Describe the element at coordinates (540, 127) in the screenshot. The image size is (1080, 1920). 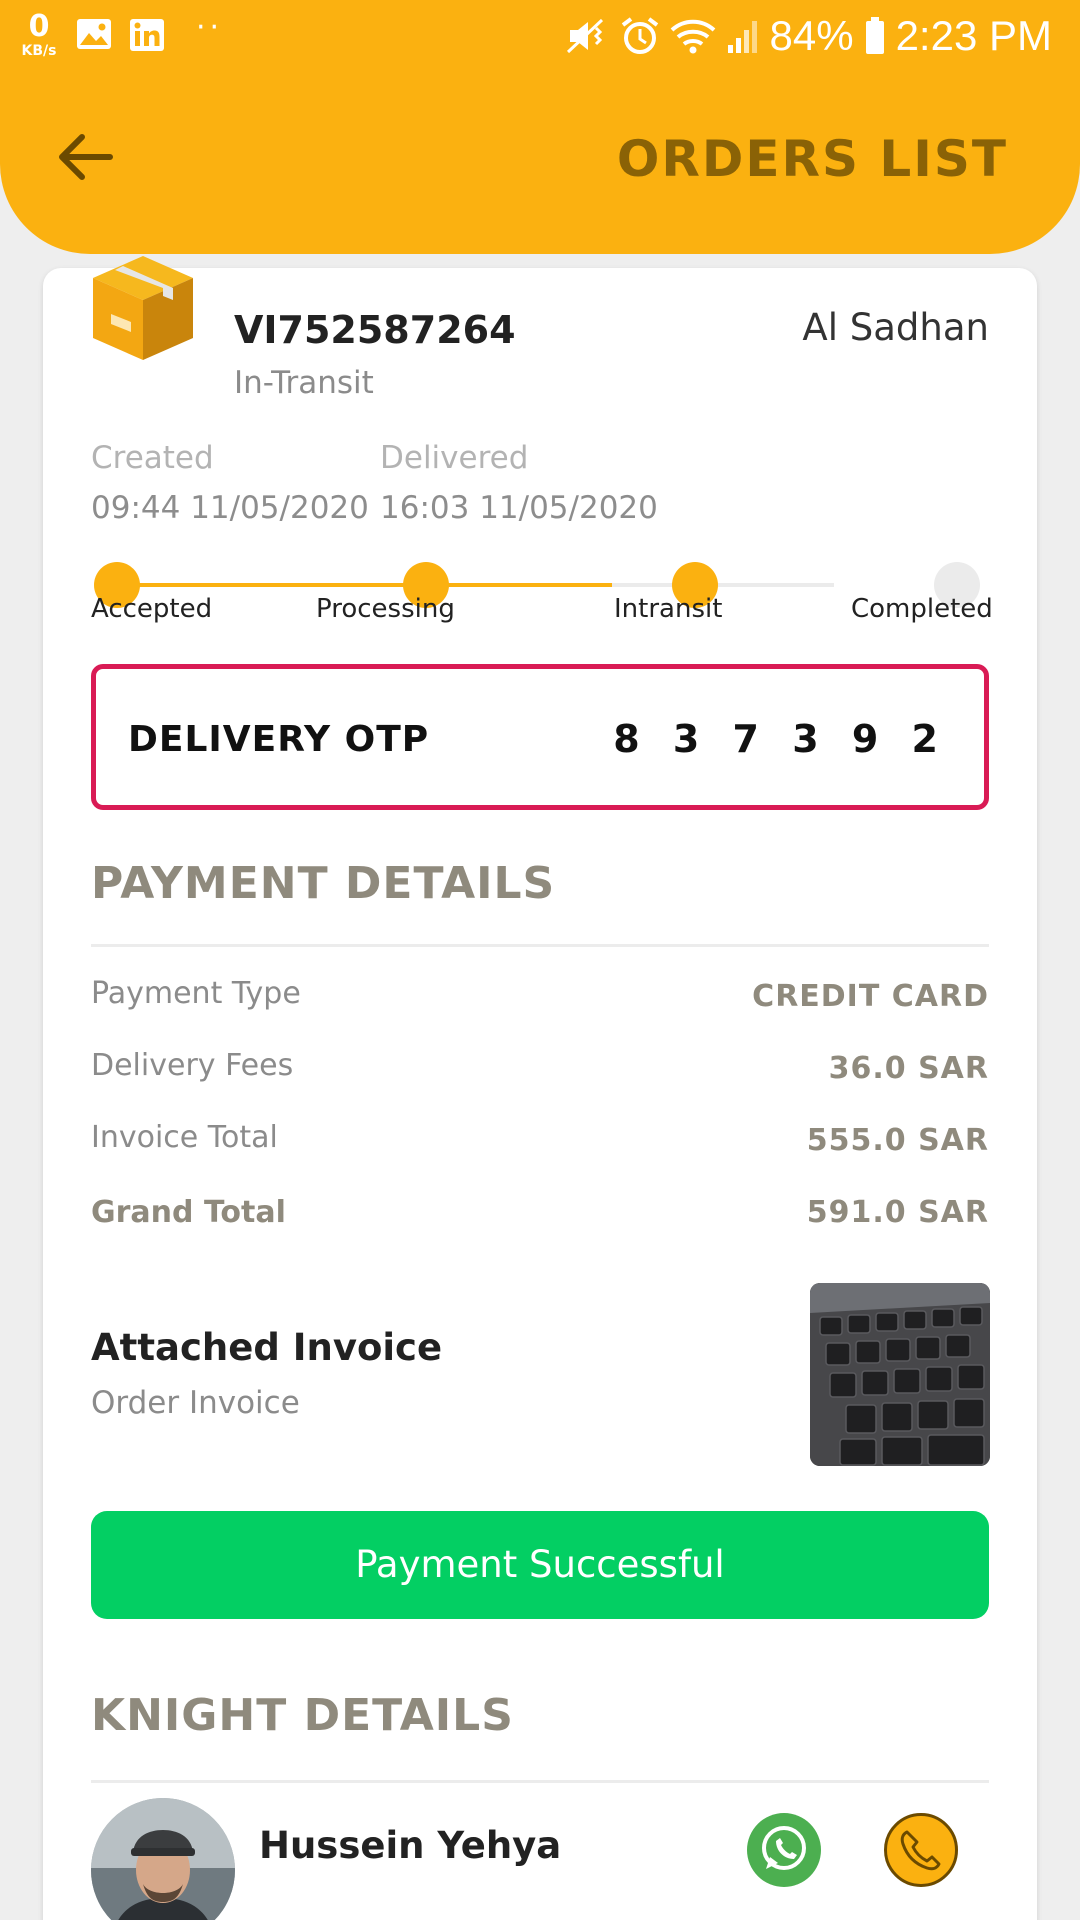
I see `app-header: 0 KB/s ·· 84% 2:23 PM ORDERS LIST` at that location.